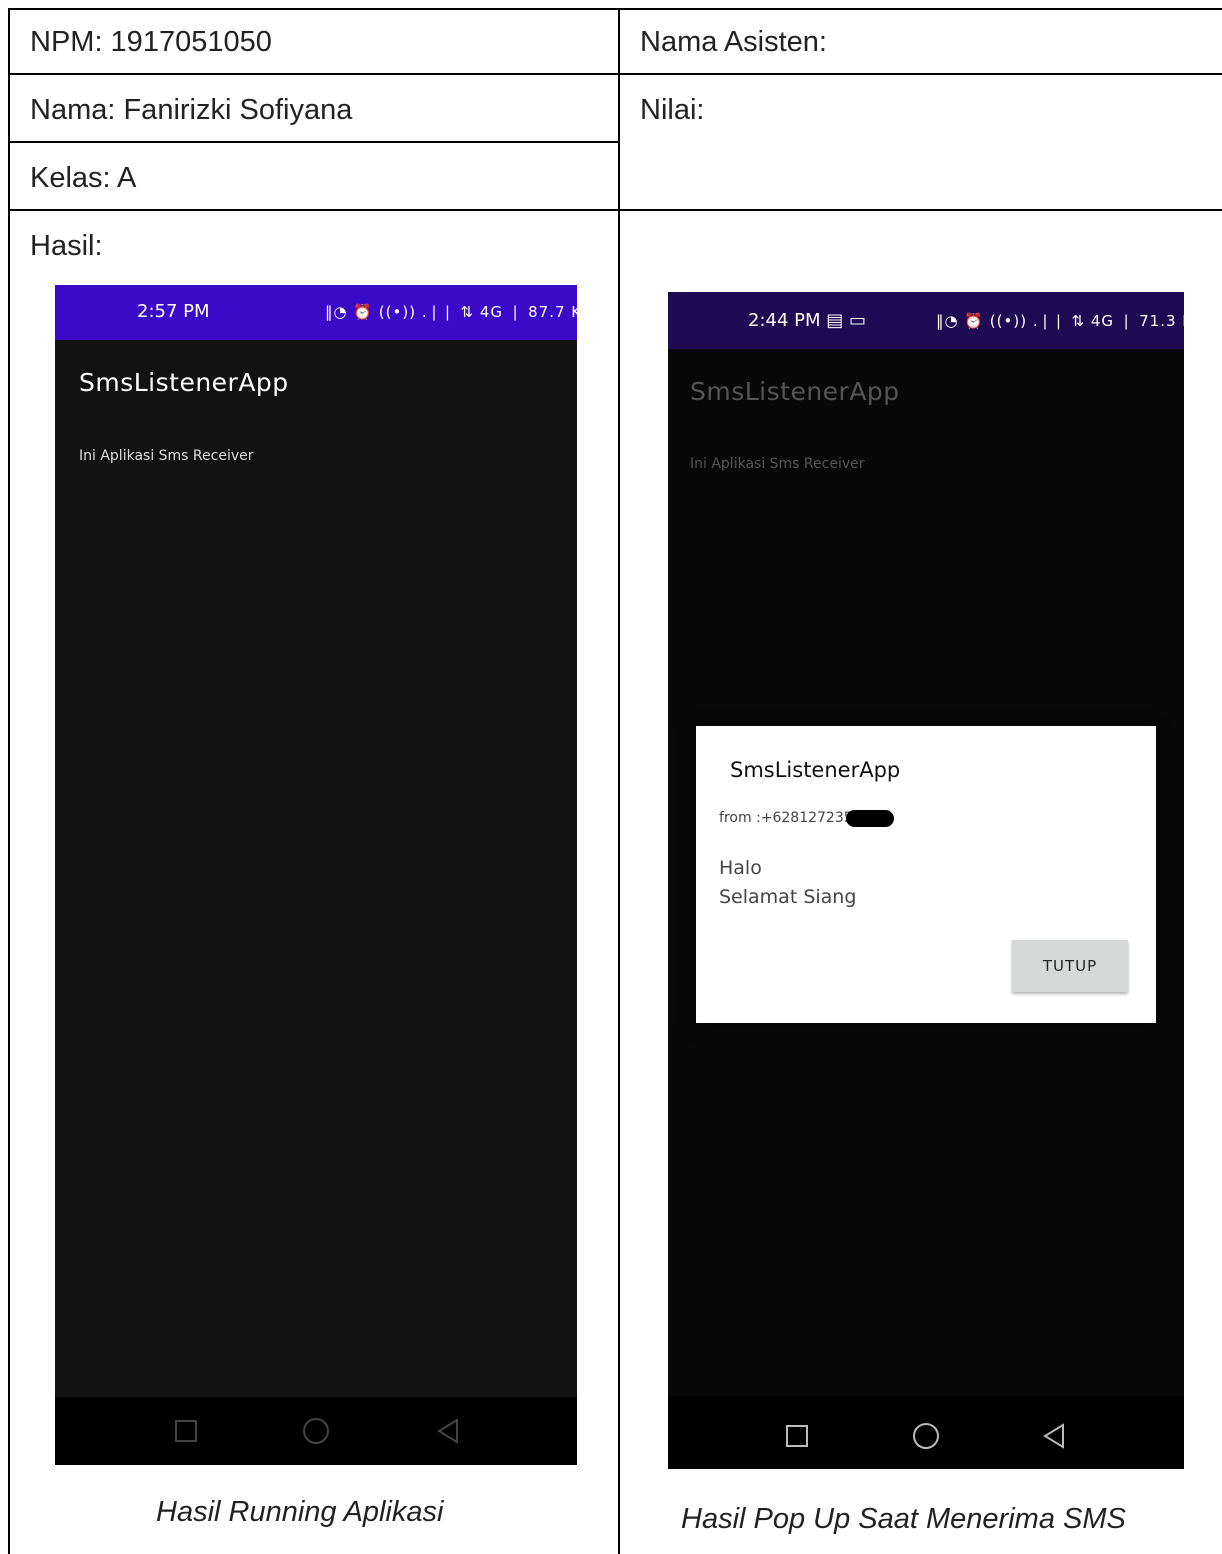 This screenshot has width=1222, height=1554. What do you see at coordinates (615, 74) in the screenshot?
I see `table-divider-row1` at bounding box center [615, 74].